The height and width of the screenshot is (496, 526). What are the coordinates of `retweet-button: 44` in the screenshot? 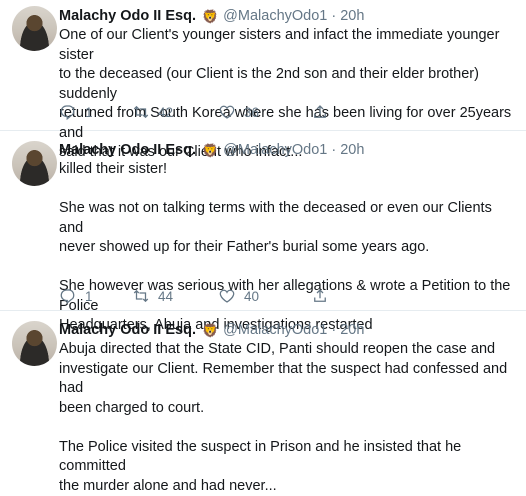 It's located at (152, 296).